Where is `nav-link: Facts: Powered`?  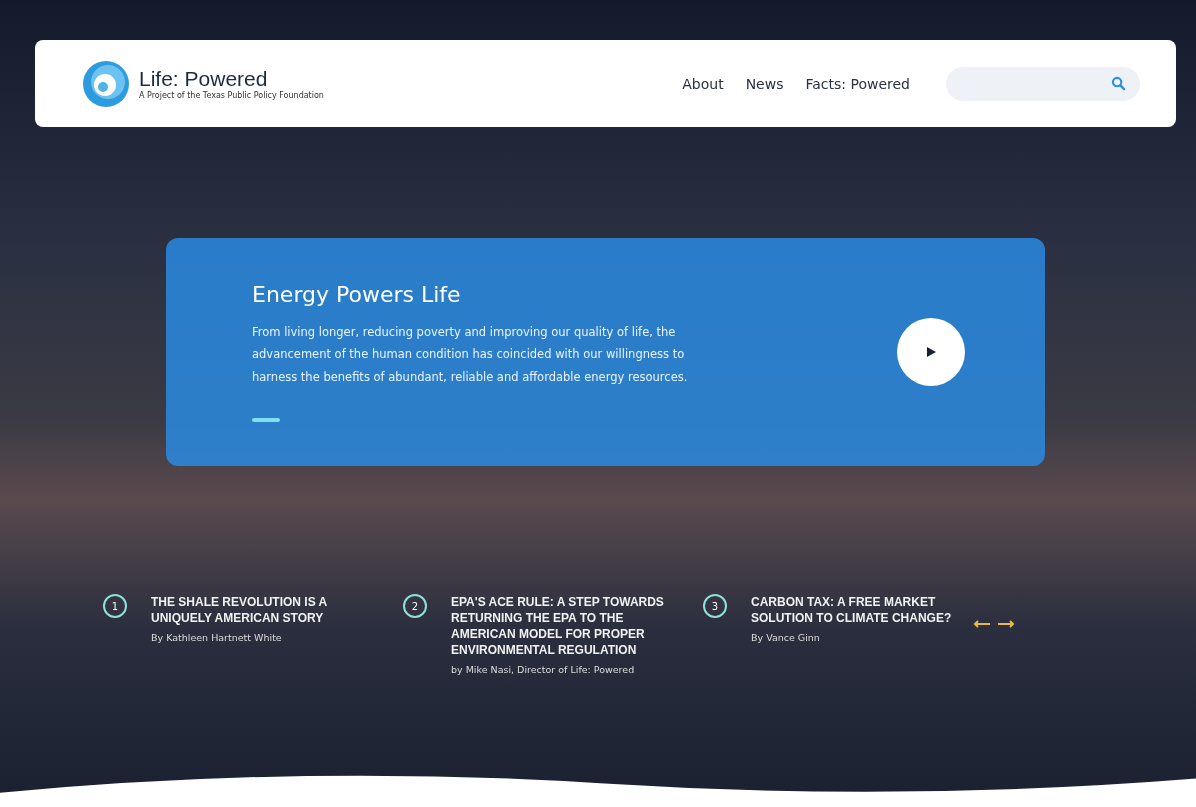
nav-link: Facts: Powered is located at coordinates (857, 83).